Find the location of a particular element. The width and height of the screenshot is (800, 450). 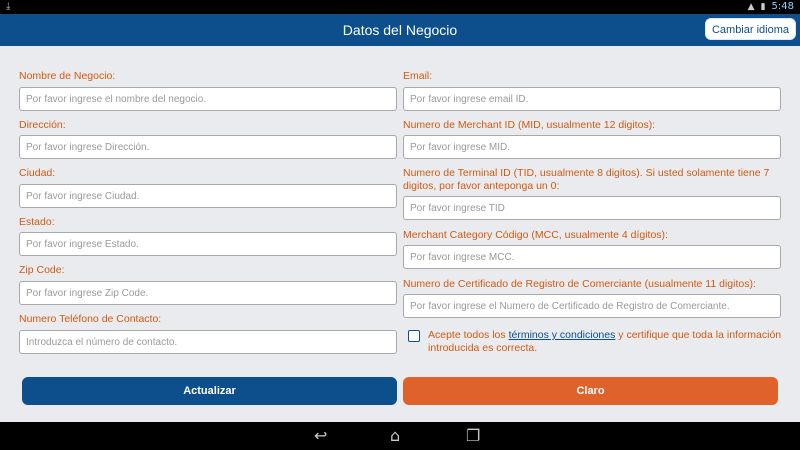

state-field: Estado: is located at coordinates (208, 236).